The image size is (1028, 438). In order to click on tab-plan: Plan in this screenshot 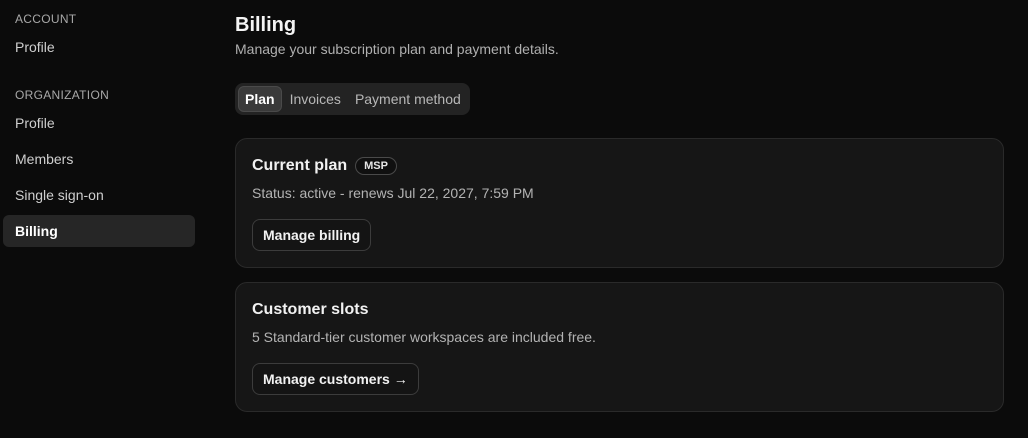, I will do `click(260, 99)`.